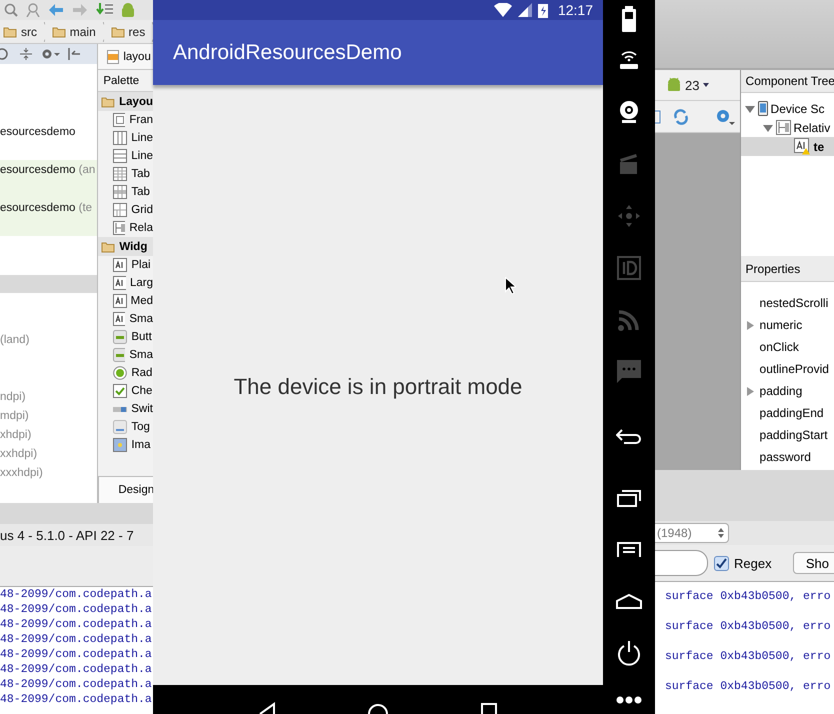 Image resolution: width=834 pixels, height=714 pixels. Describe the element at coordinates (525, 10) in the screenshot. I see `cell-signal-icon` at that location.